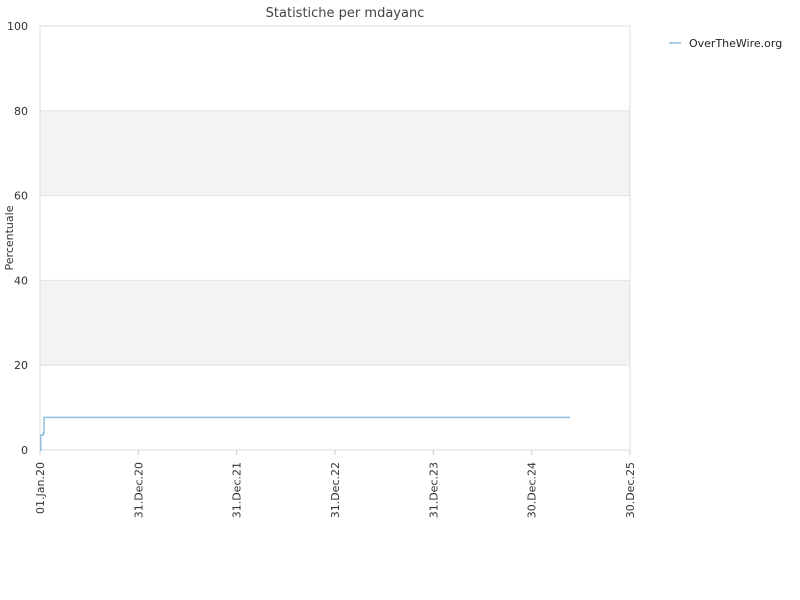 The width and height of the screenshot is (800, 600). Describe the element at coordinates (24, 450) in the screenshot. I see `y-tick-label: 0` at that location.